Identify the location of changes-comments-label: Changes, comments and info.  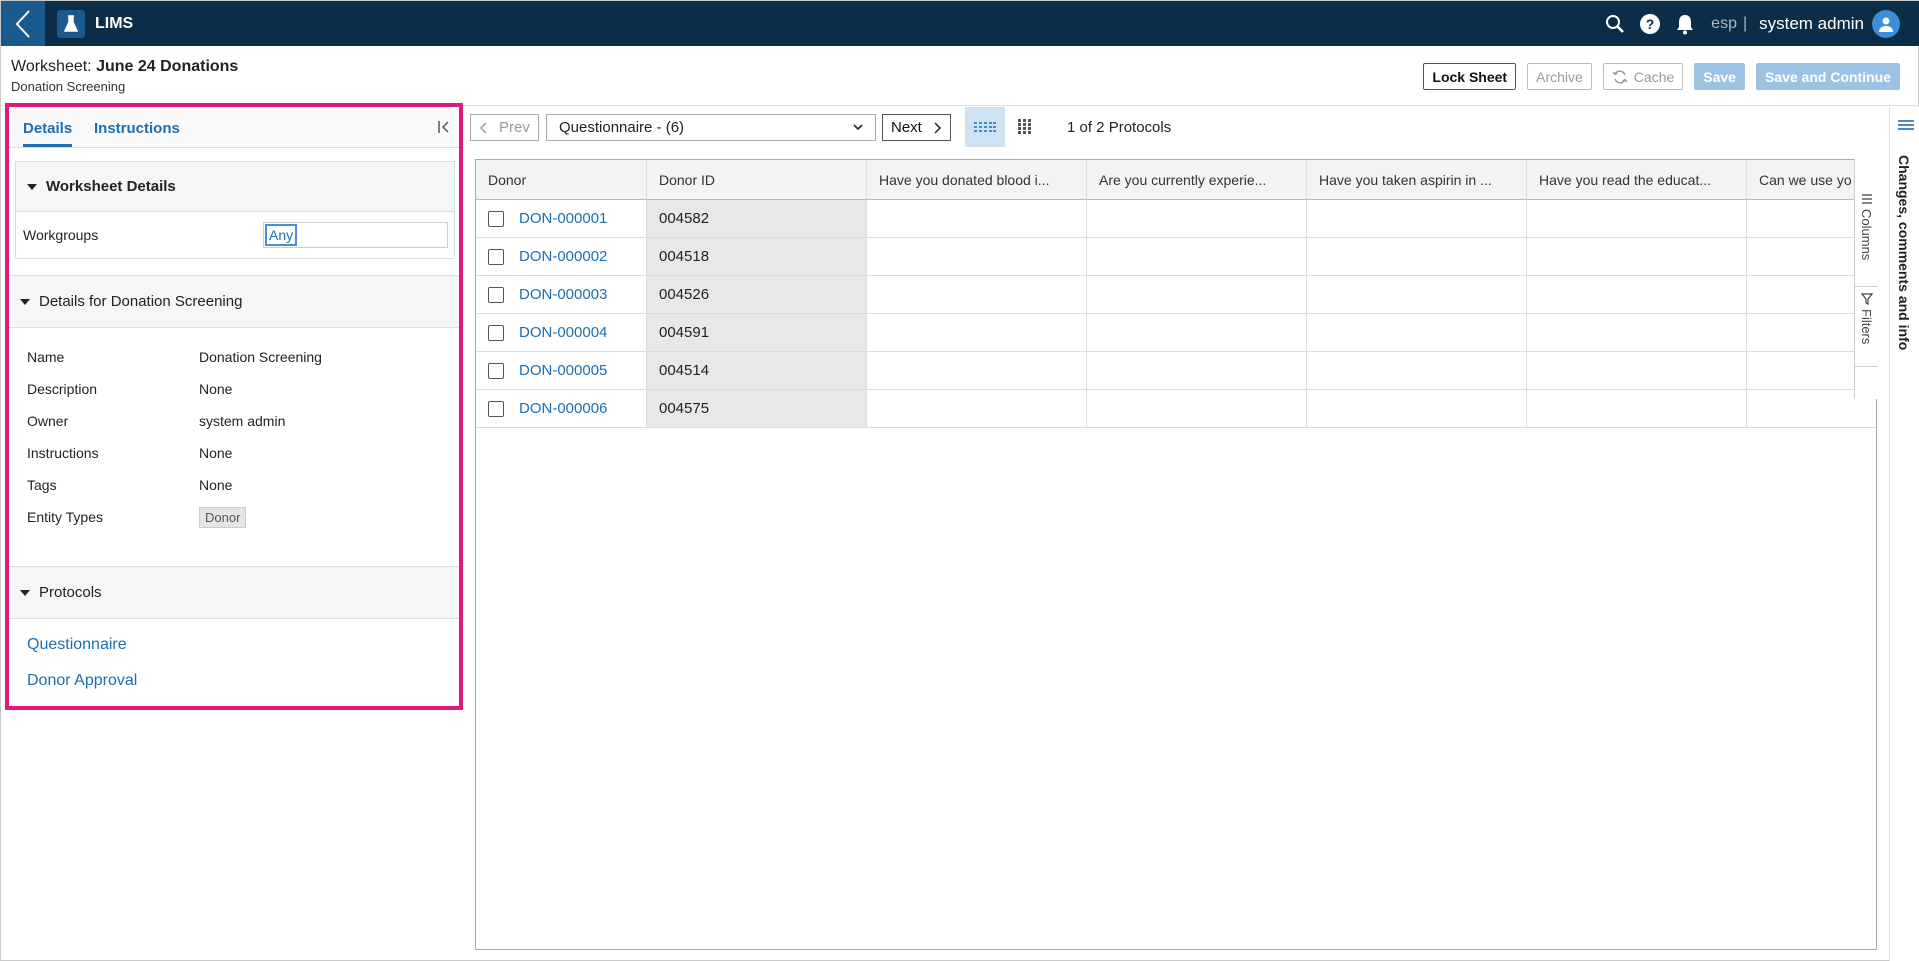
(1904, 252).